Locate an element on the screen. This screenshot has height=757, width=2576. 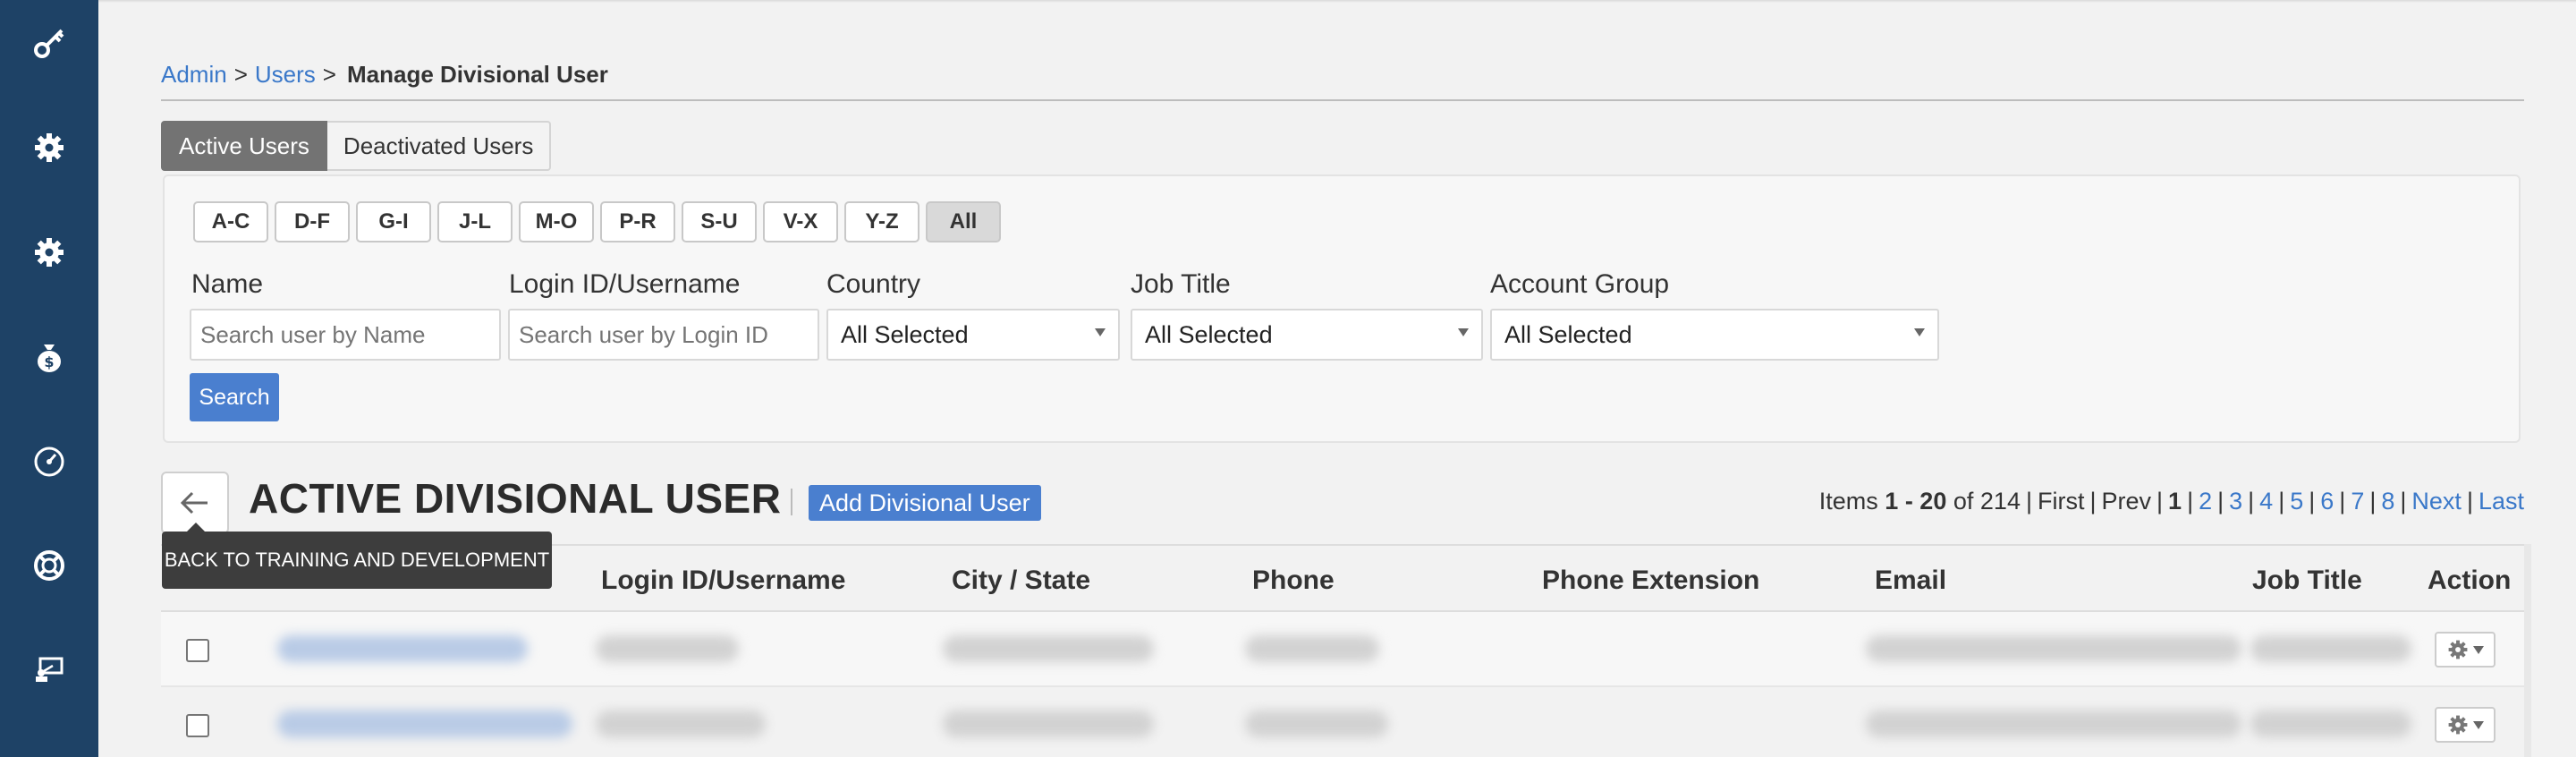
letter-filter-s-u: S-U is located at coordinates (719, 221).